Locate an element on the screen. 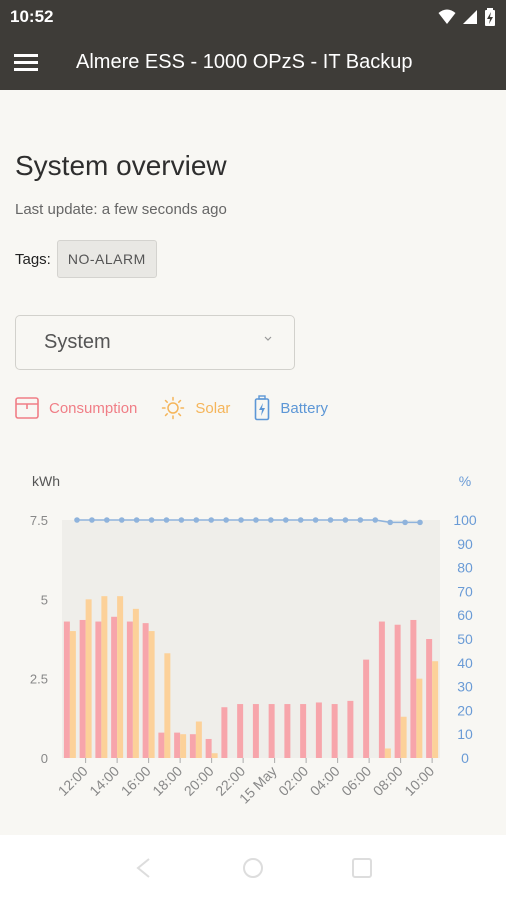  right-tick-label: 30 is located at coordinates (465, 687).